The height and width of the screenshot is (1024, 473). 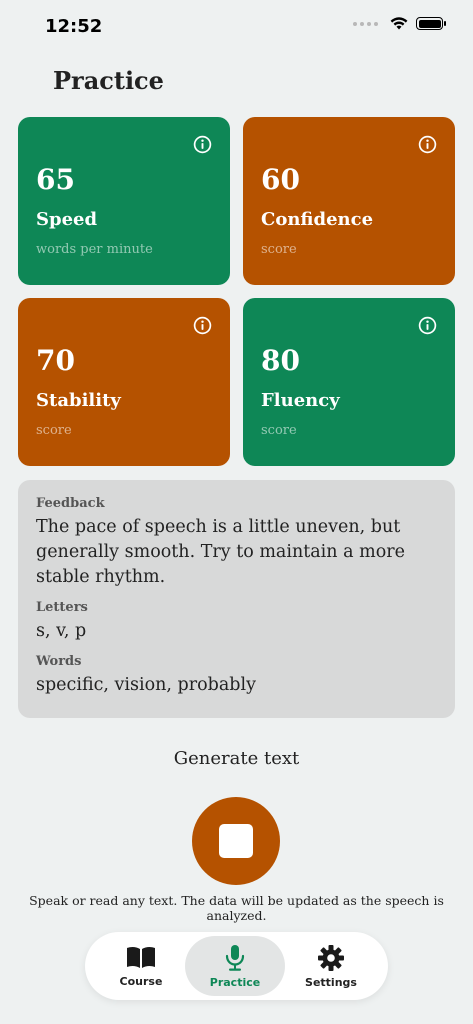 I want to click on stop-recording-button, so click(x=236, y=841).